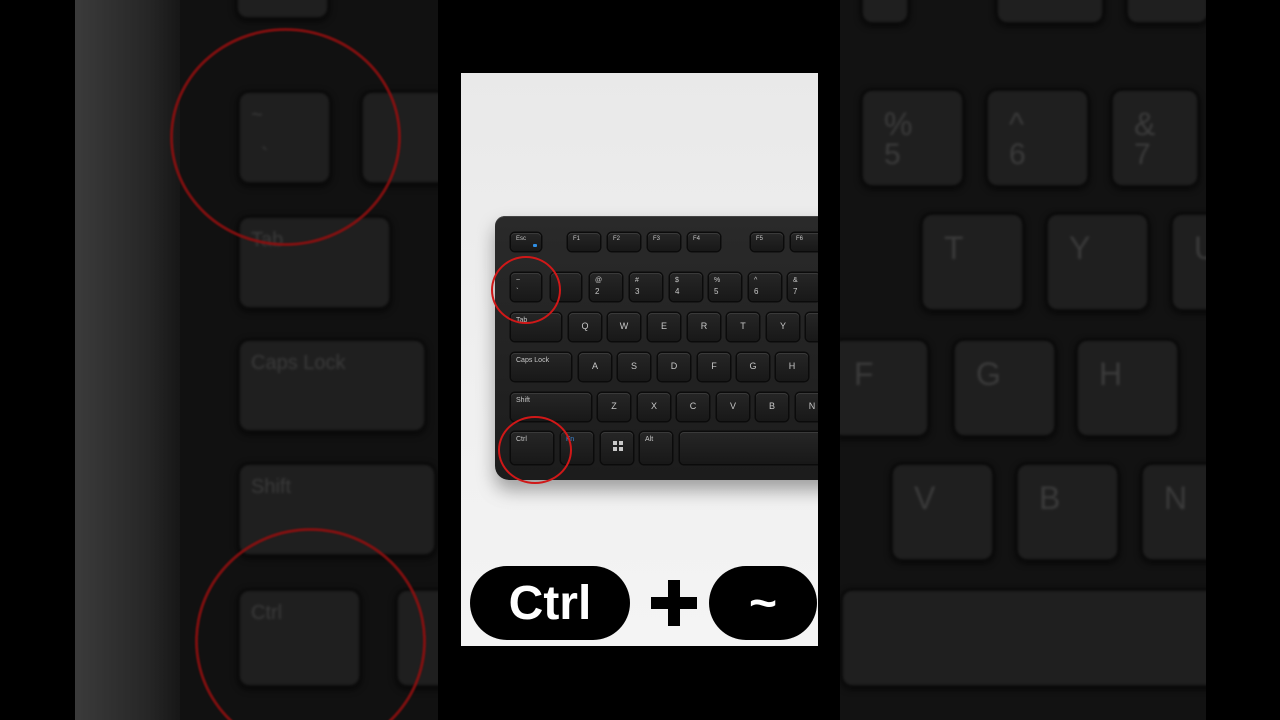 The image size is (1280, 720). Describe the element at coordinates (624, 327) in the screenshot. I see `key-w: W` at that location.